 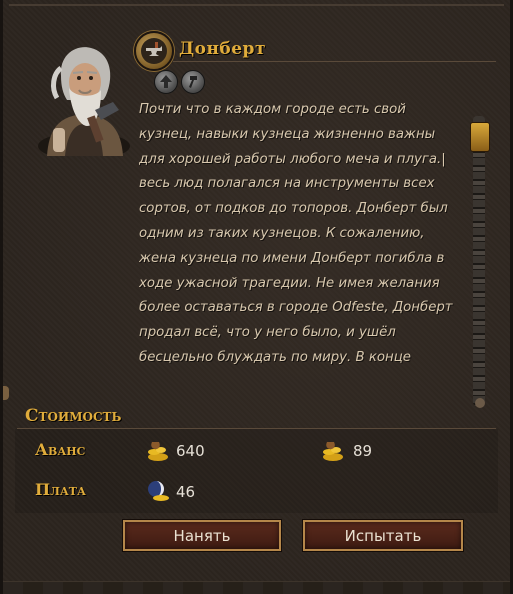 I want to click on advance-gold-value: 640, so click(x=190, y=451).